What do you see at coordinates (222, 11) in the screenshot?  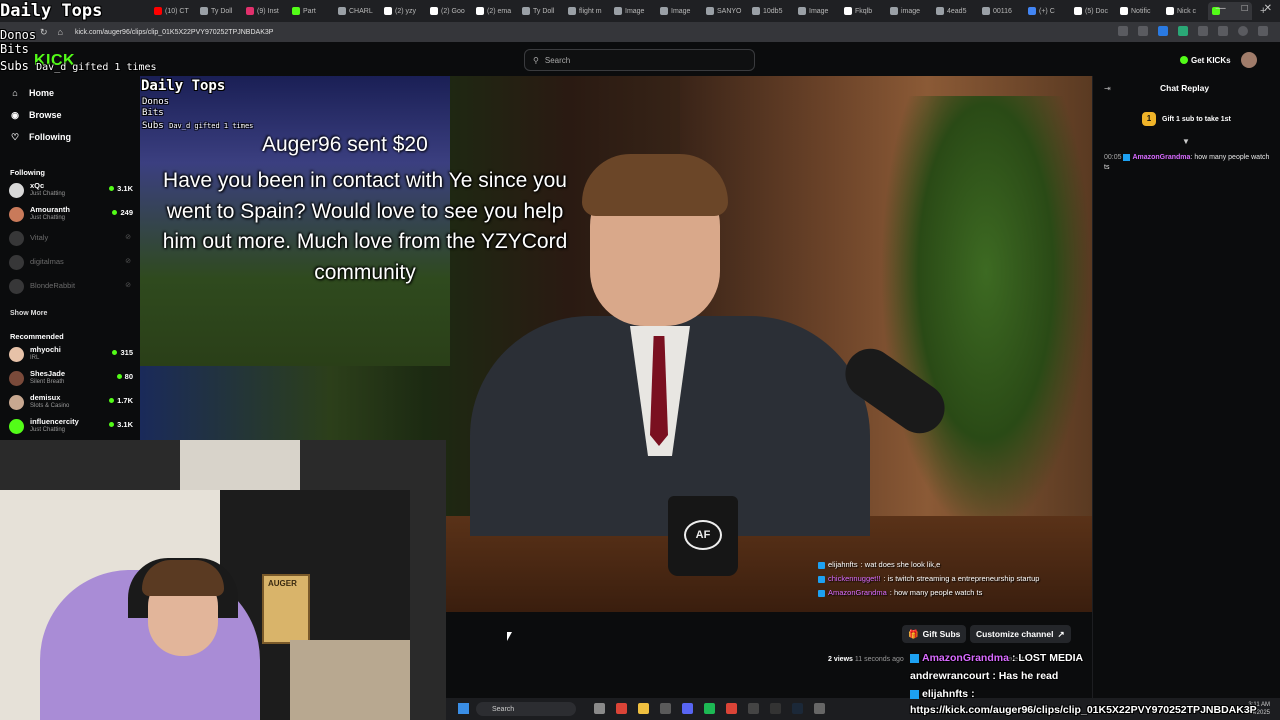 I see `tab-label: Ty Doll` at bounding box center [222, 11].